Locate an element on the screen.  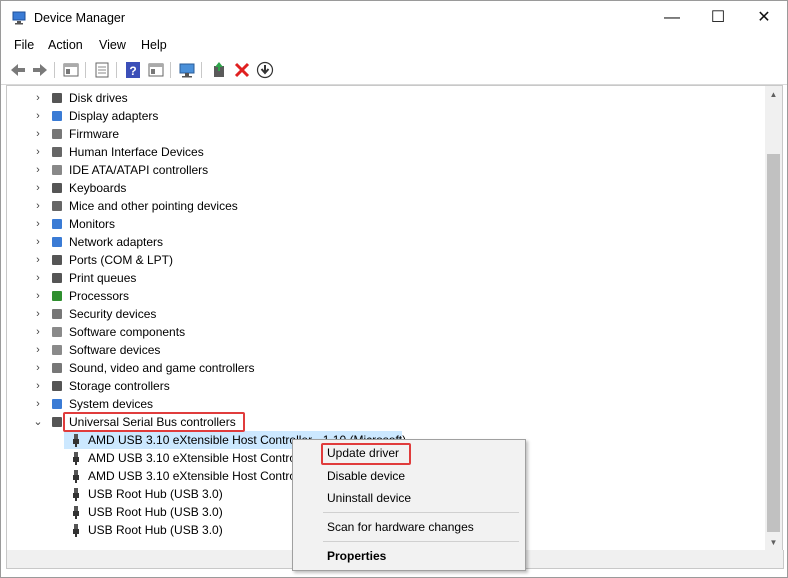
tree-item-label: System devices is located at coordinates (111, 404).